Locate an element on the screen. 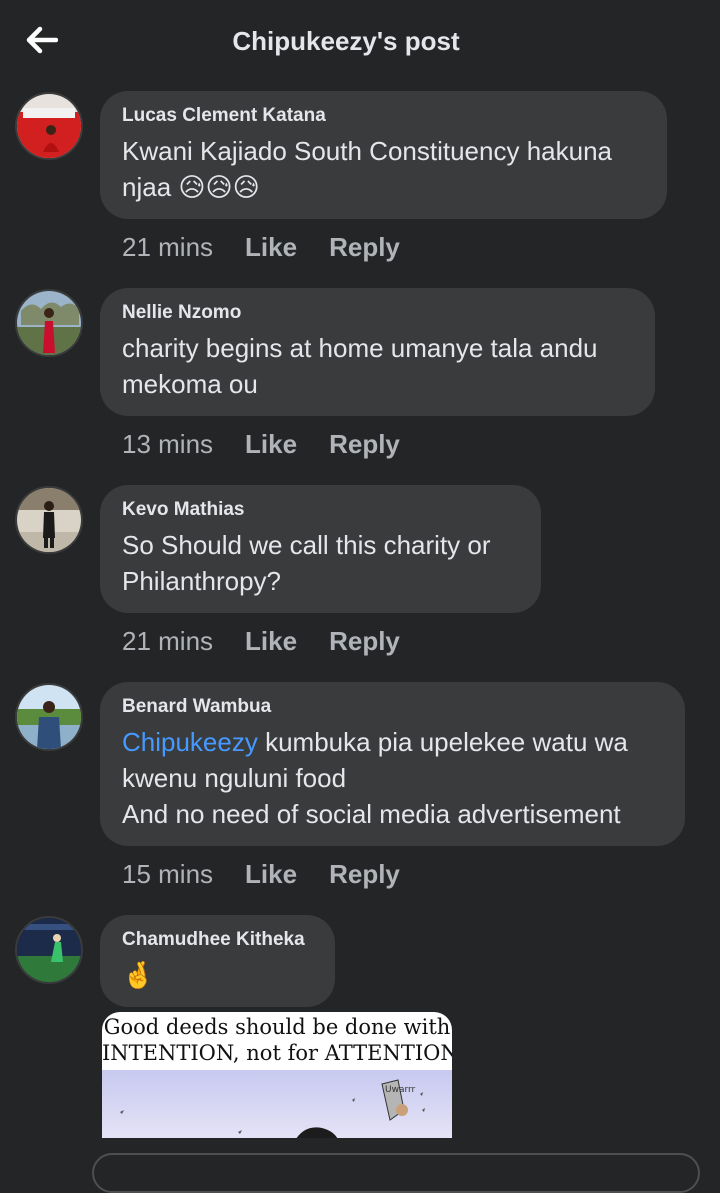 This screenshot has width=720, height=1193. comment-bubble: Chamudhee Kitheka 🤞 is located at coordinates (217, 961).